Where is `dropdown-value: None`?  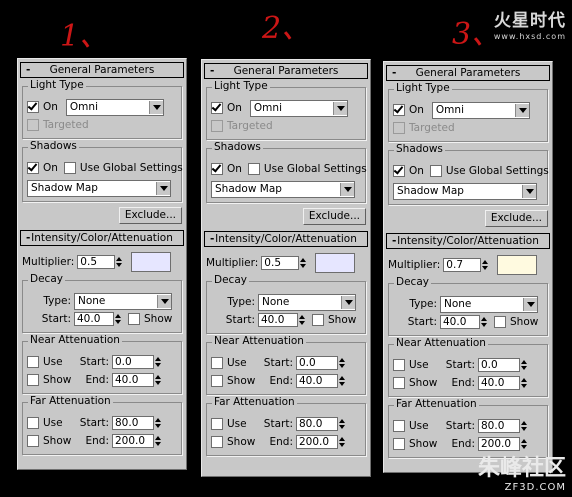 dropdown-value: None is located at coordinates (276, 302).